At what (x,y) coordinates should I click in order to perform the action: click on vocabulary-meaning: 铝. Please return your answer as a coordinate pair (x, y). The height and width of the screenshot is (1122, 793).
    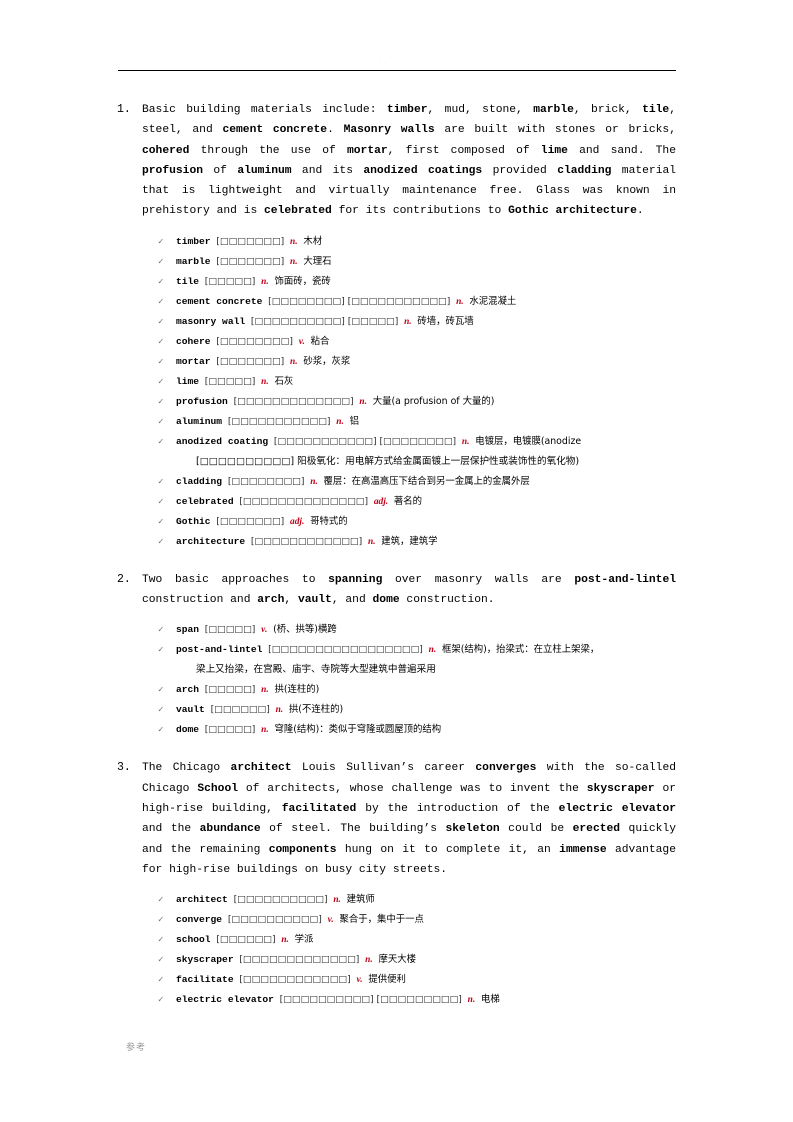
    Looking at the image, I should click on (354, 421).